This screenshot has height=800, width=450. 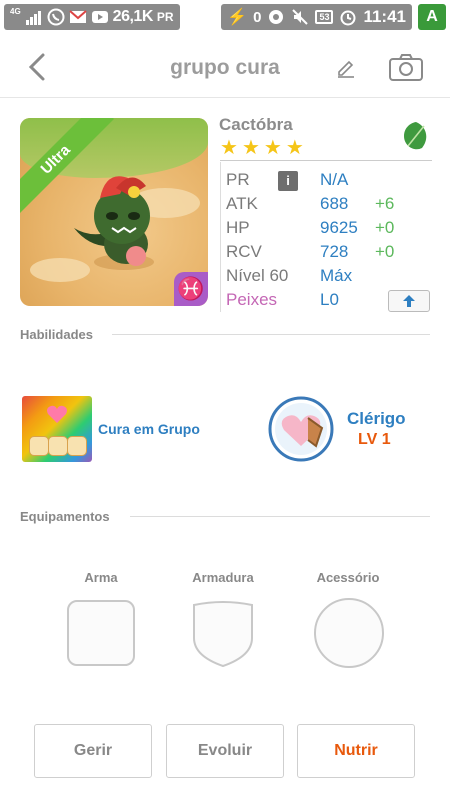 What do you see at coordinates (300, 17) in the screenshot?
I see `mute-icon` at bounding box center [300, 17].